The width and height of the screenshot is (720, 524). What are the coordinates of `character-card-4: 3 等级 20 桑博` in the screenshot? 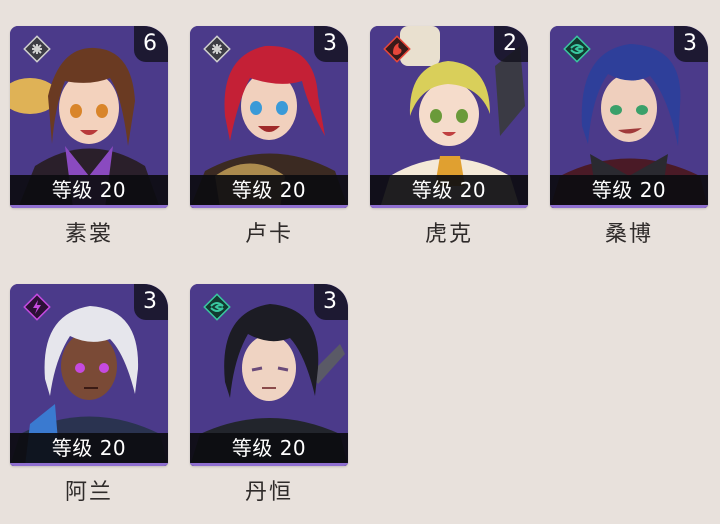 It's located at (630, 146).